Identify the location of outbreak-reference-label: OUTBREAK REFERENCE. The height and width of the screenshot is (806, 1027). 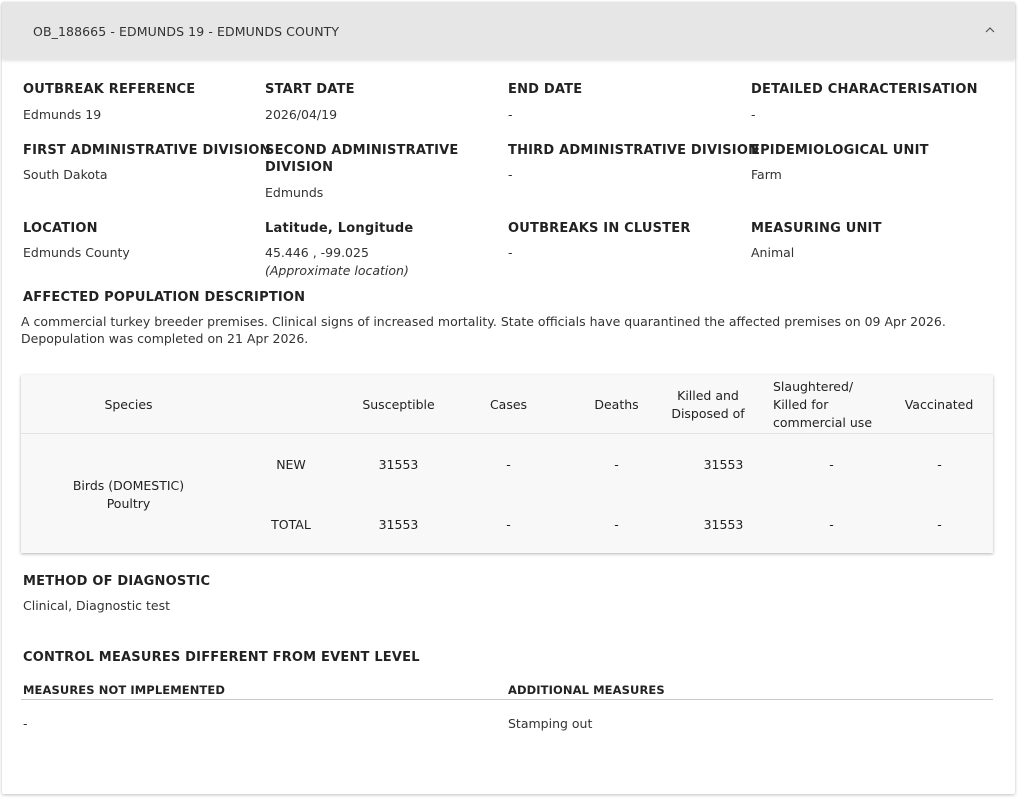
(109, 89).